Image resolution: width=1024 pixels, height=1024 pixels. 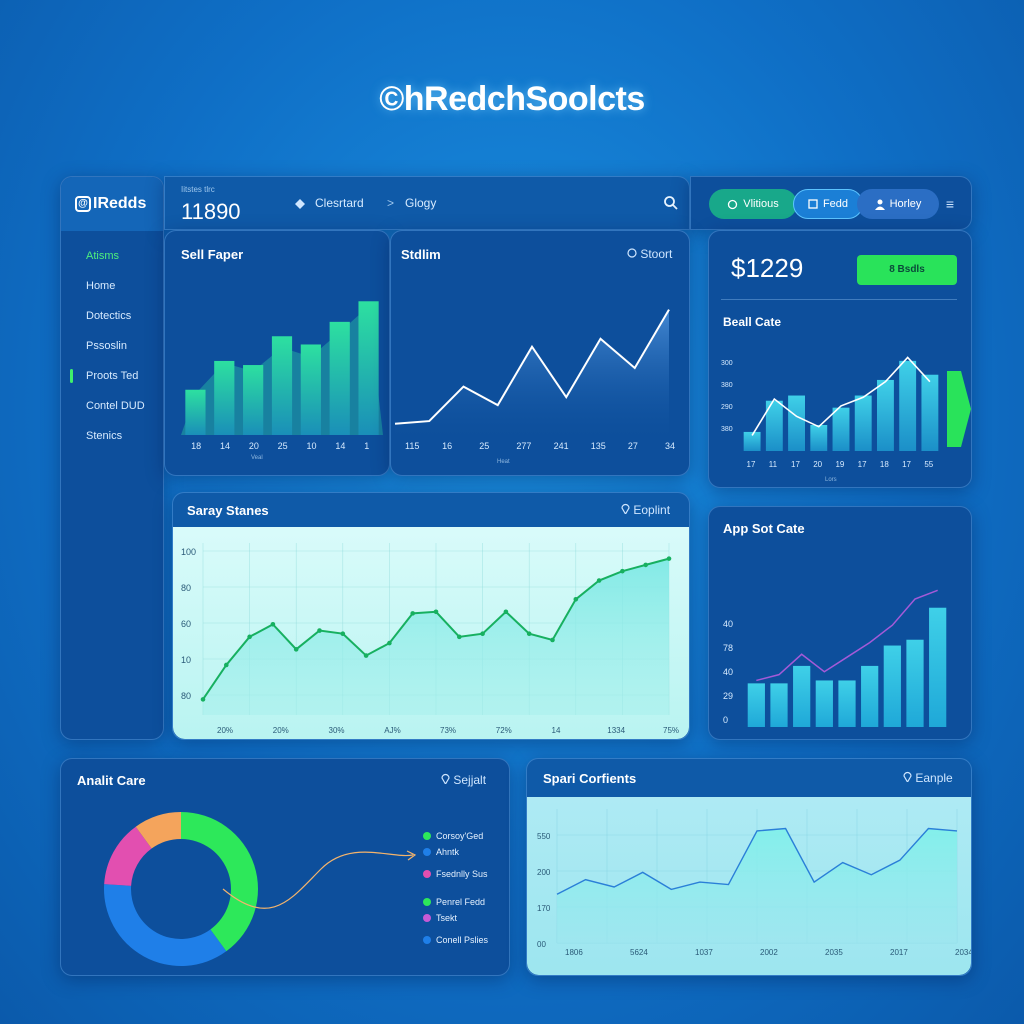 What do you see at coordinates (633, 446) in the screenshot?
I see `x-tick-label: 27` at bounding box center [633, 446].